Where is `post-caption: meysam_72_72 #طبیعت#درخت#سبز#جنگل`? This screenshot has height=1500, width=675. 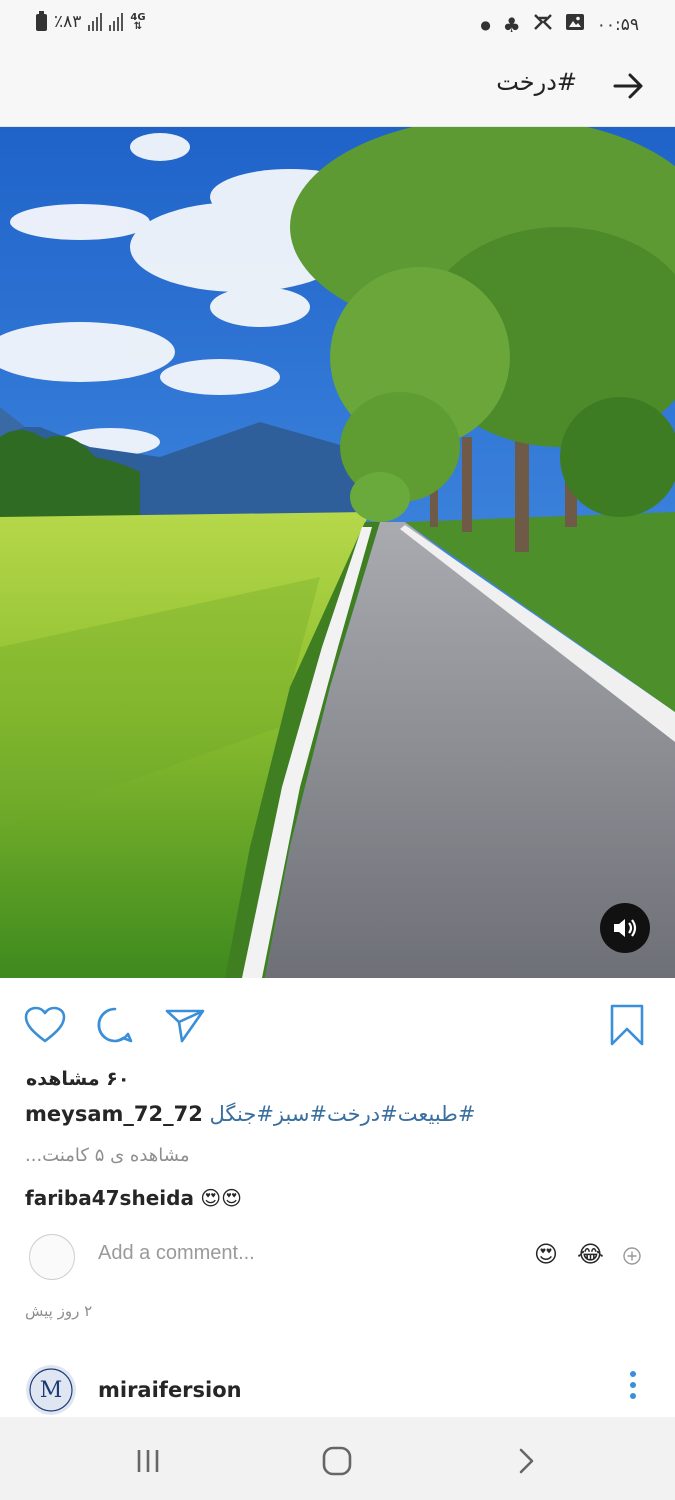
post-caption: meysam_72_72 #طبیعت#درخت#سبز#جنگل is located at coordinates (250, 1114).